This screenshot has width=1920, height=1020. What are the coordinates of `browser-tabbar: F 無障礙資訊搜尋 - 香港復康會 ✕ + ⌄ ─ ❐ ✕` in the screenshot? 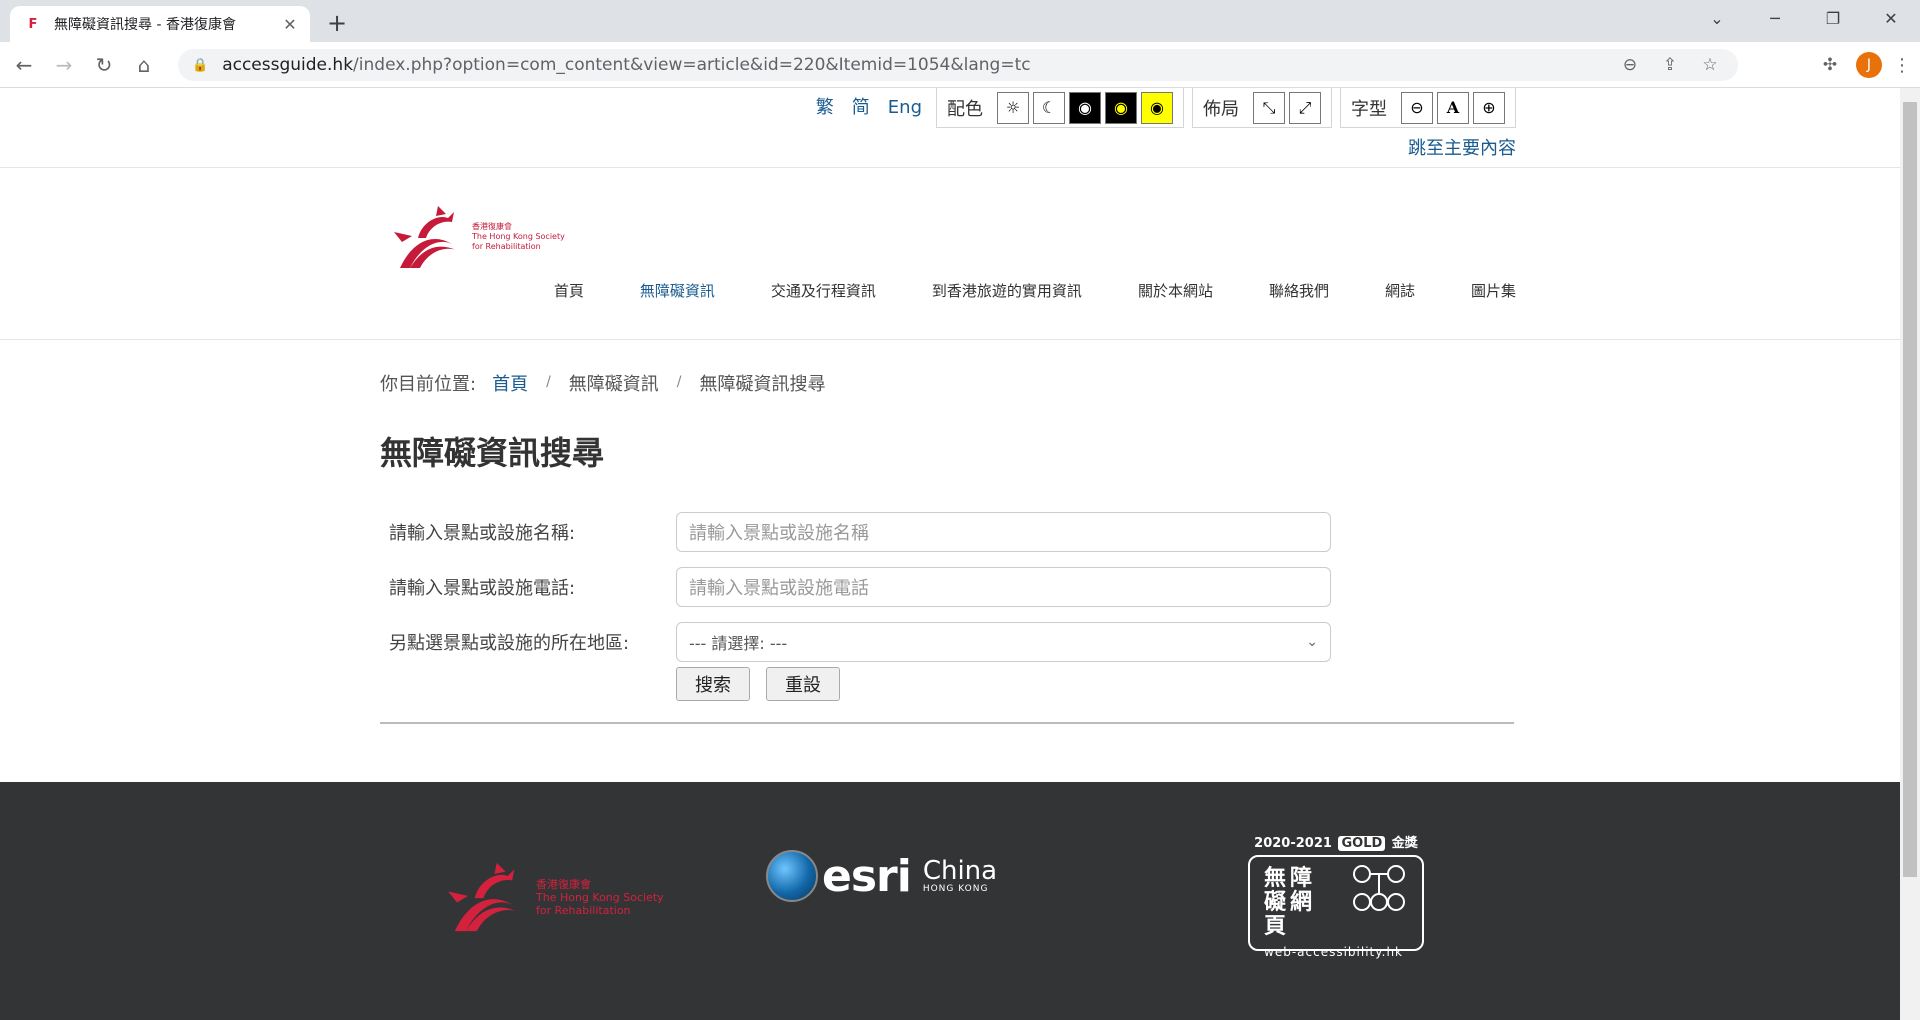 It's located at (960, 21).